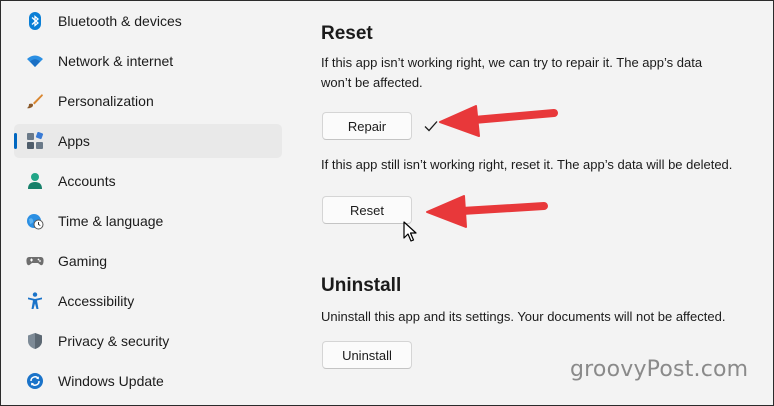 The image size is (774, 406). What do you see at coordinates (35, 381) in the screenshot?
I see `update-icon` at bounding box center [35, 381].